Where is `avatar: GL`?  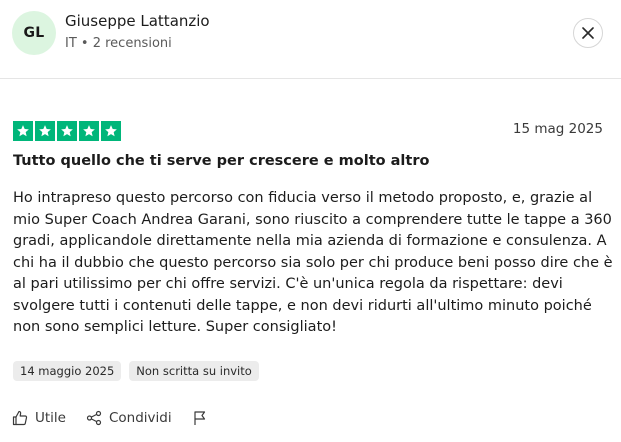 avatar: GL is located at coordinates (34, 33).